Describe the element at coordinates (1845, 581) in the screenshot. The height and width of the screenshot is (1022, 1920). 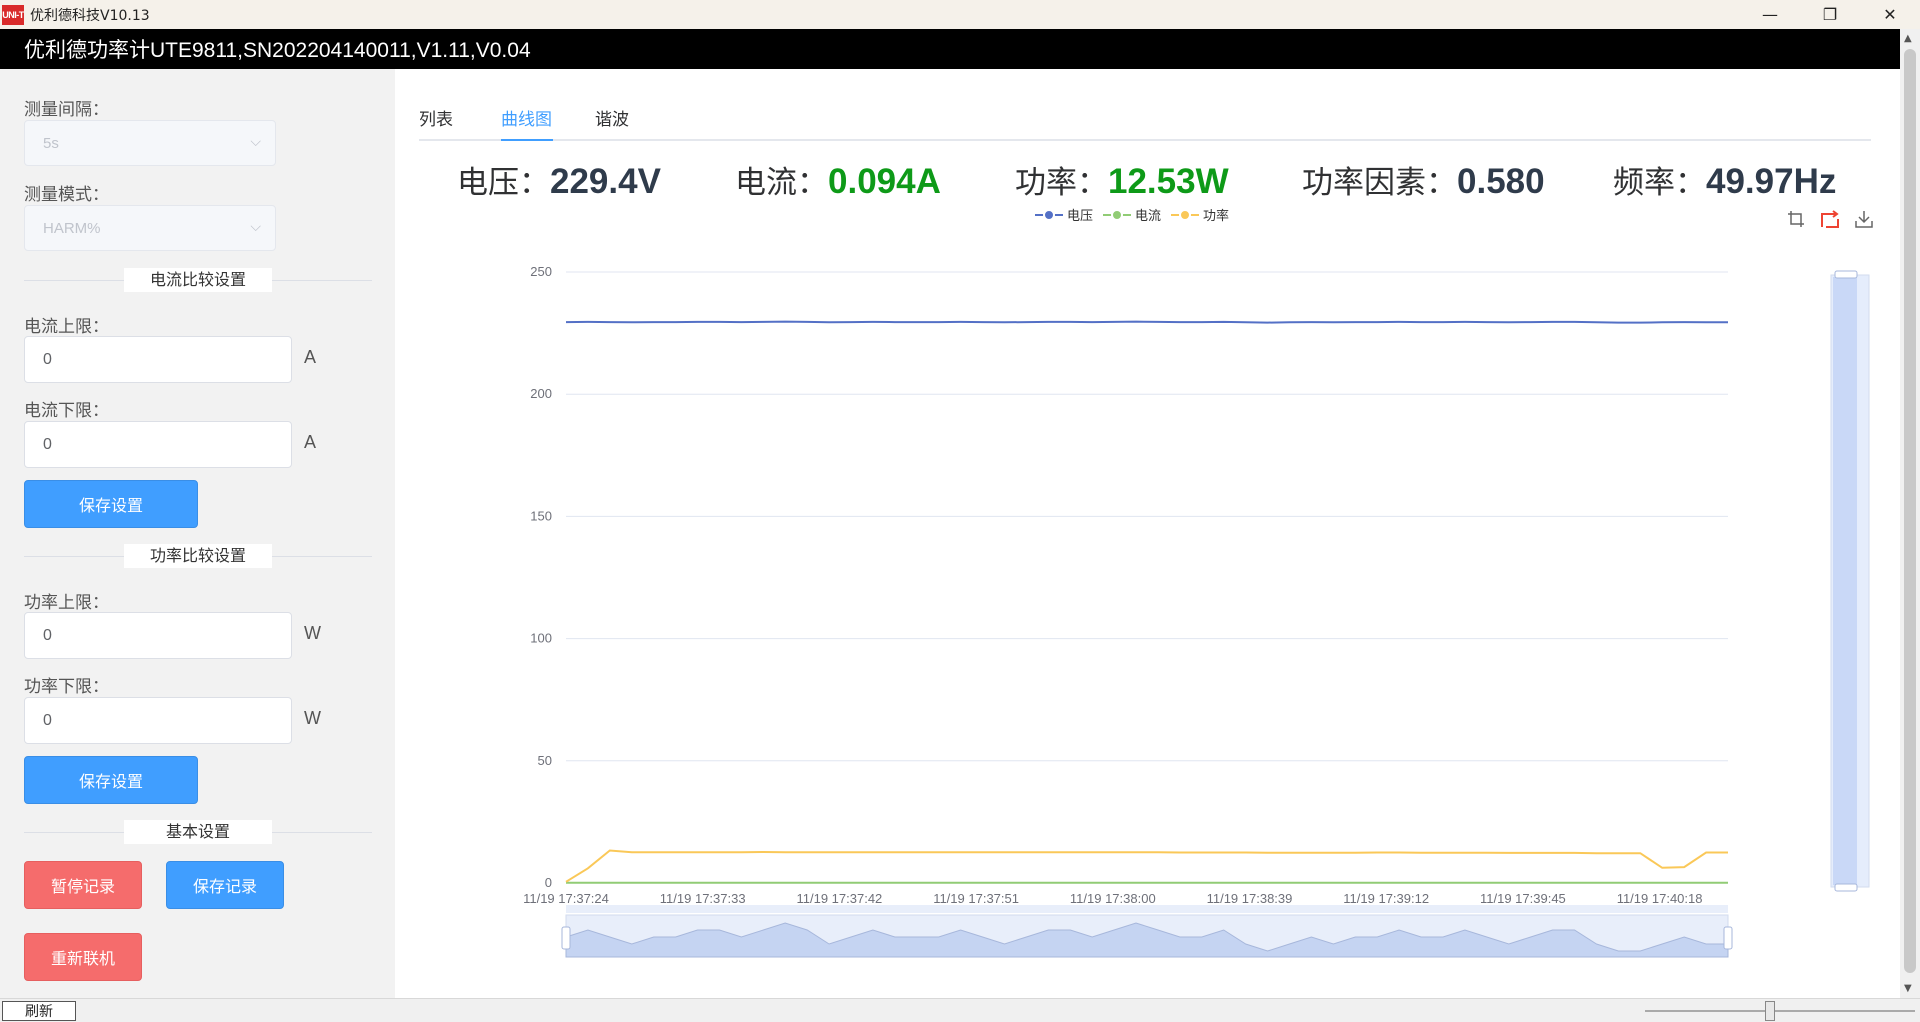
I see `vertical-datazoom-fill` at that location.